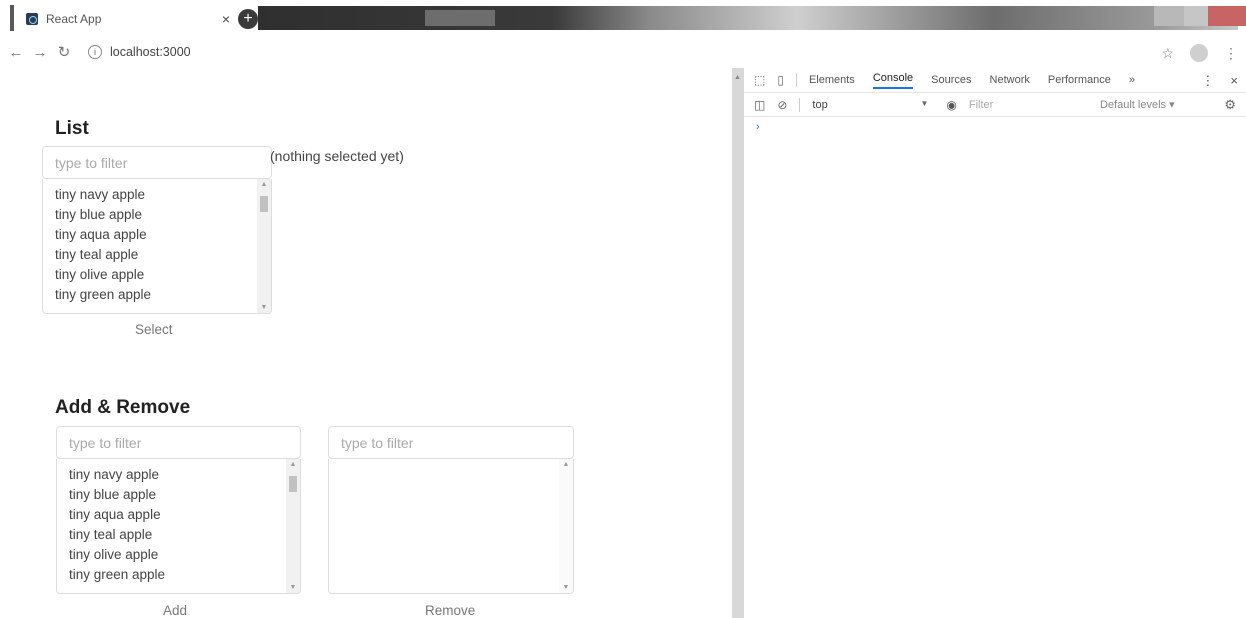  I want to click on more-tabs-icon: », so click(1132, 80).